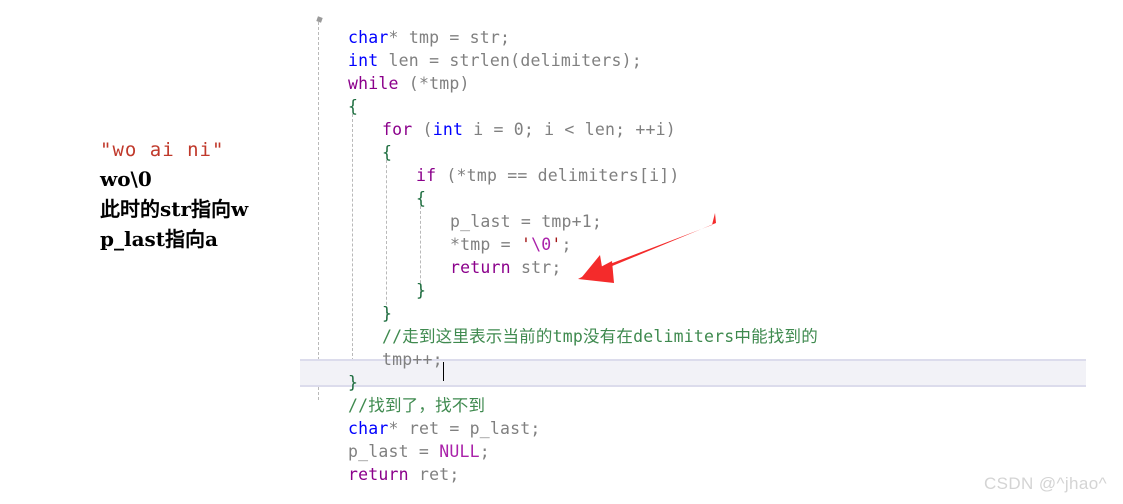 The image size is (1123, 504). Describe the element at coordinates (421, 290) in the screenshot. I see `token-brace-close-if: }` at that location.